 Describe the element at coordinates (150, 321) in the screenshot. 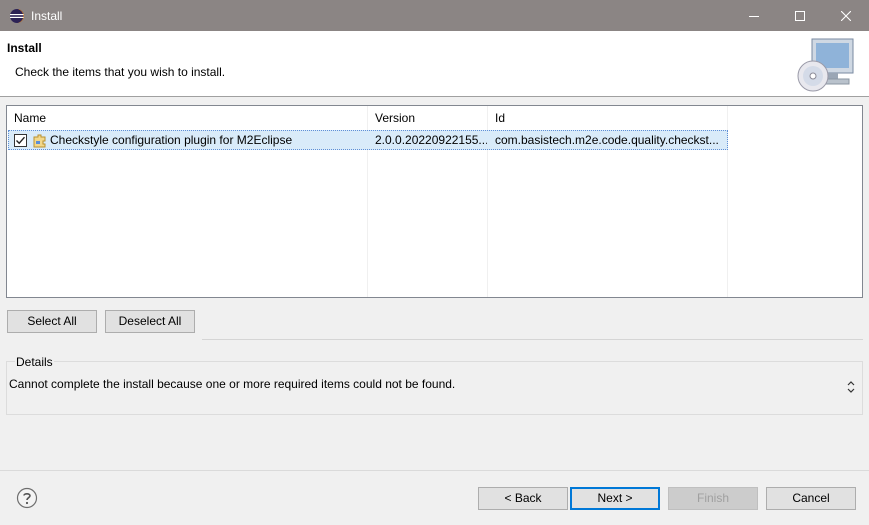

I see `deselect-all-button: Deselect All` at that location.